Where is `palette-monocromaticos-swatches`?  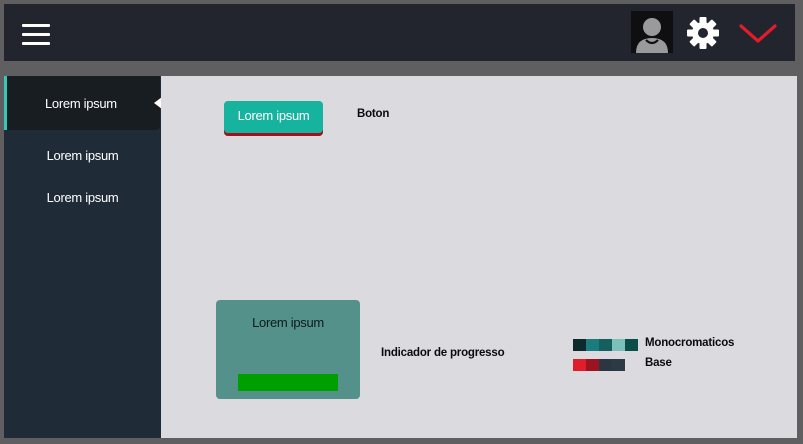 palette-monocromaticos-swatches is located at coordinates (605, 345).